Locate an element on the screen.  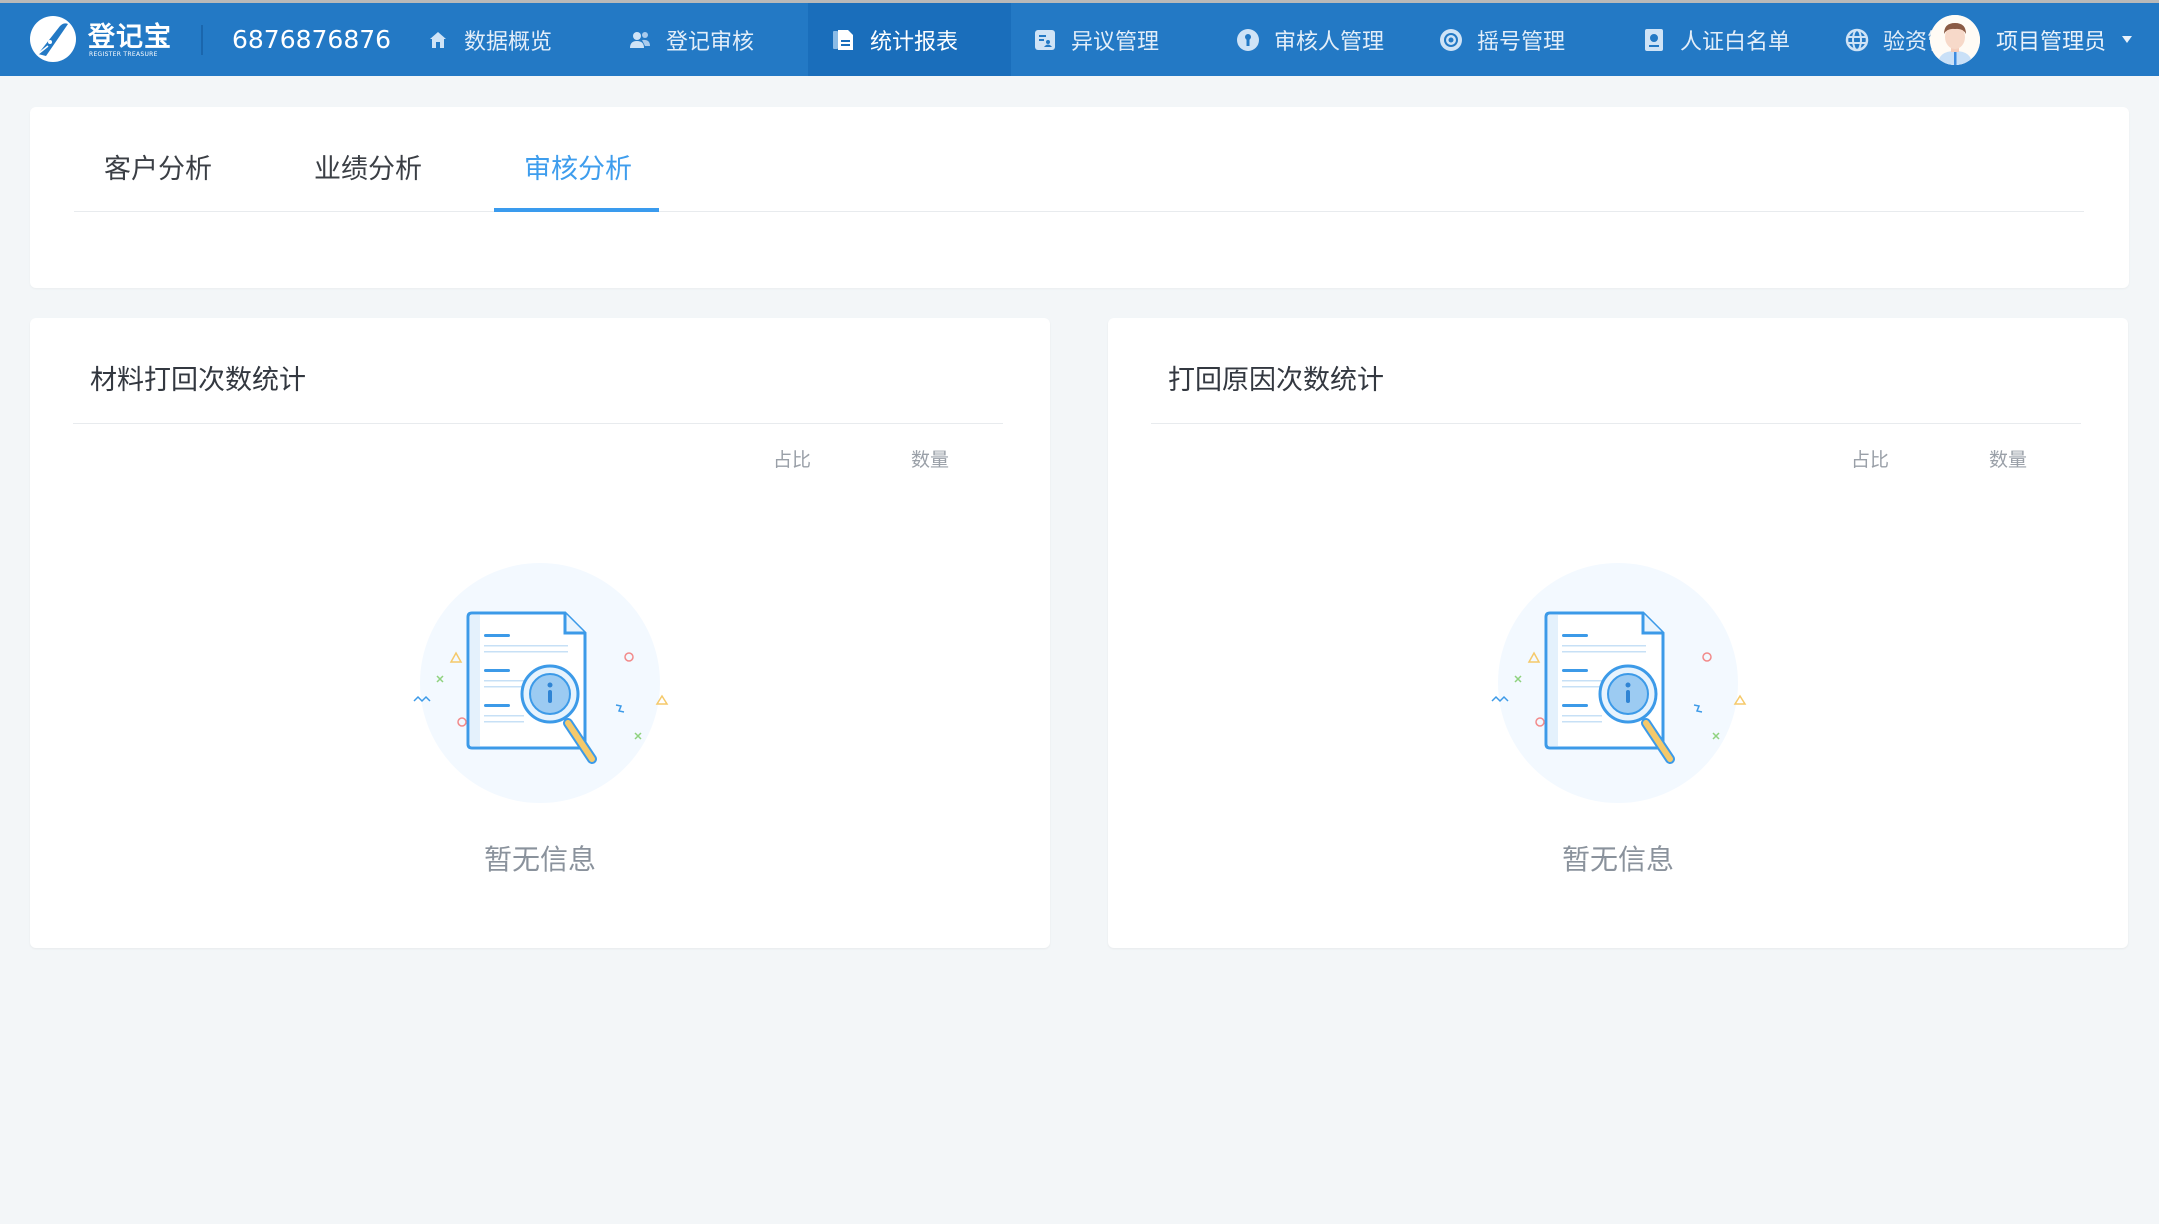
nav-item-label: 审核人管理 is located at coordinates (1329, 42).